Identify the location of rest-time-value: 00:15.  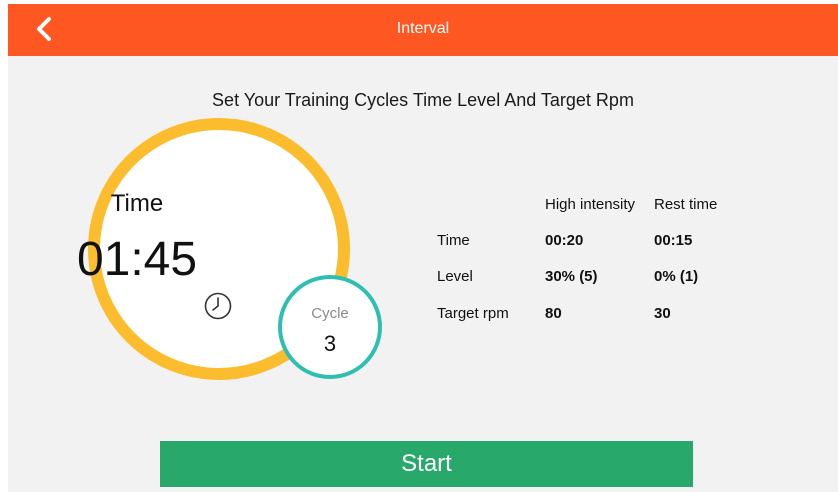
(673, 240).